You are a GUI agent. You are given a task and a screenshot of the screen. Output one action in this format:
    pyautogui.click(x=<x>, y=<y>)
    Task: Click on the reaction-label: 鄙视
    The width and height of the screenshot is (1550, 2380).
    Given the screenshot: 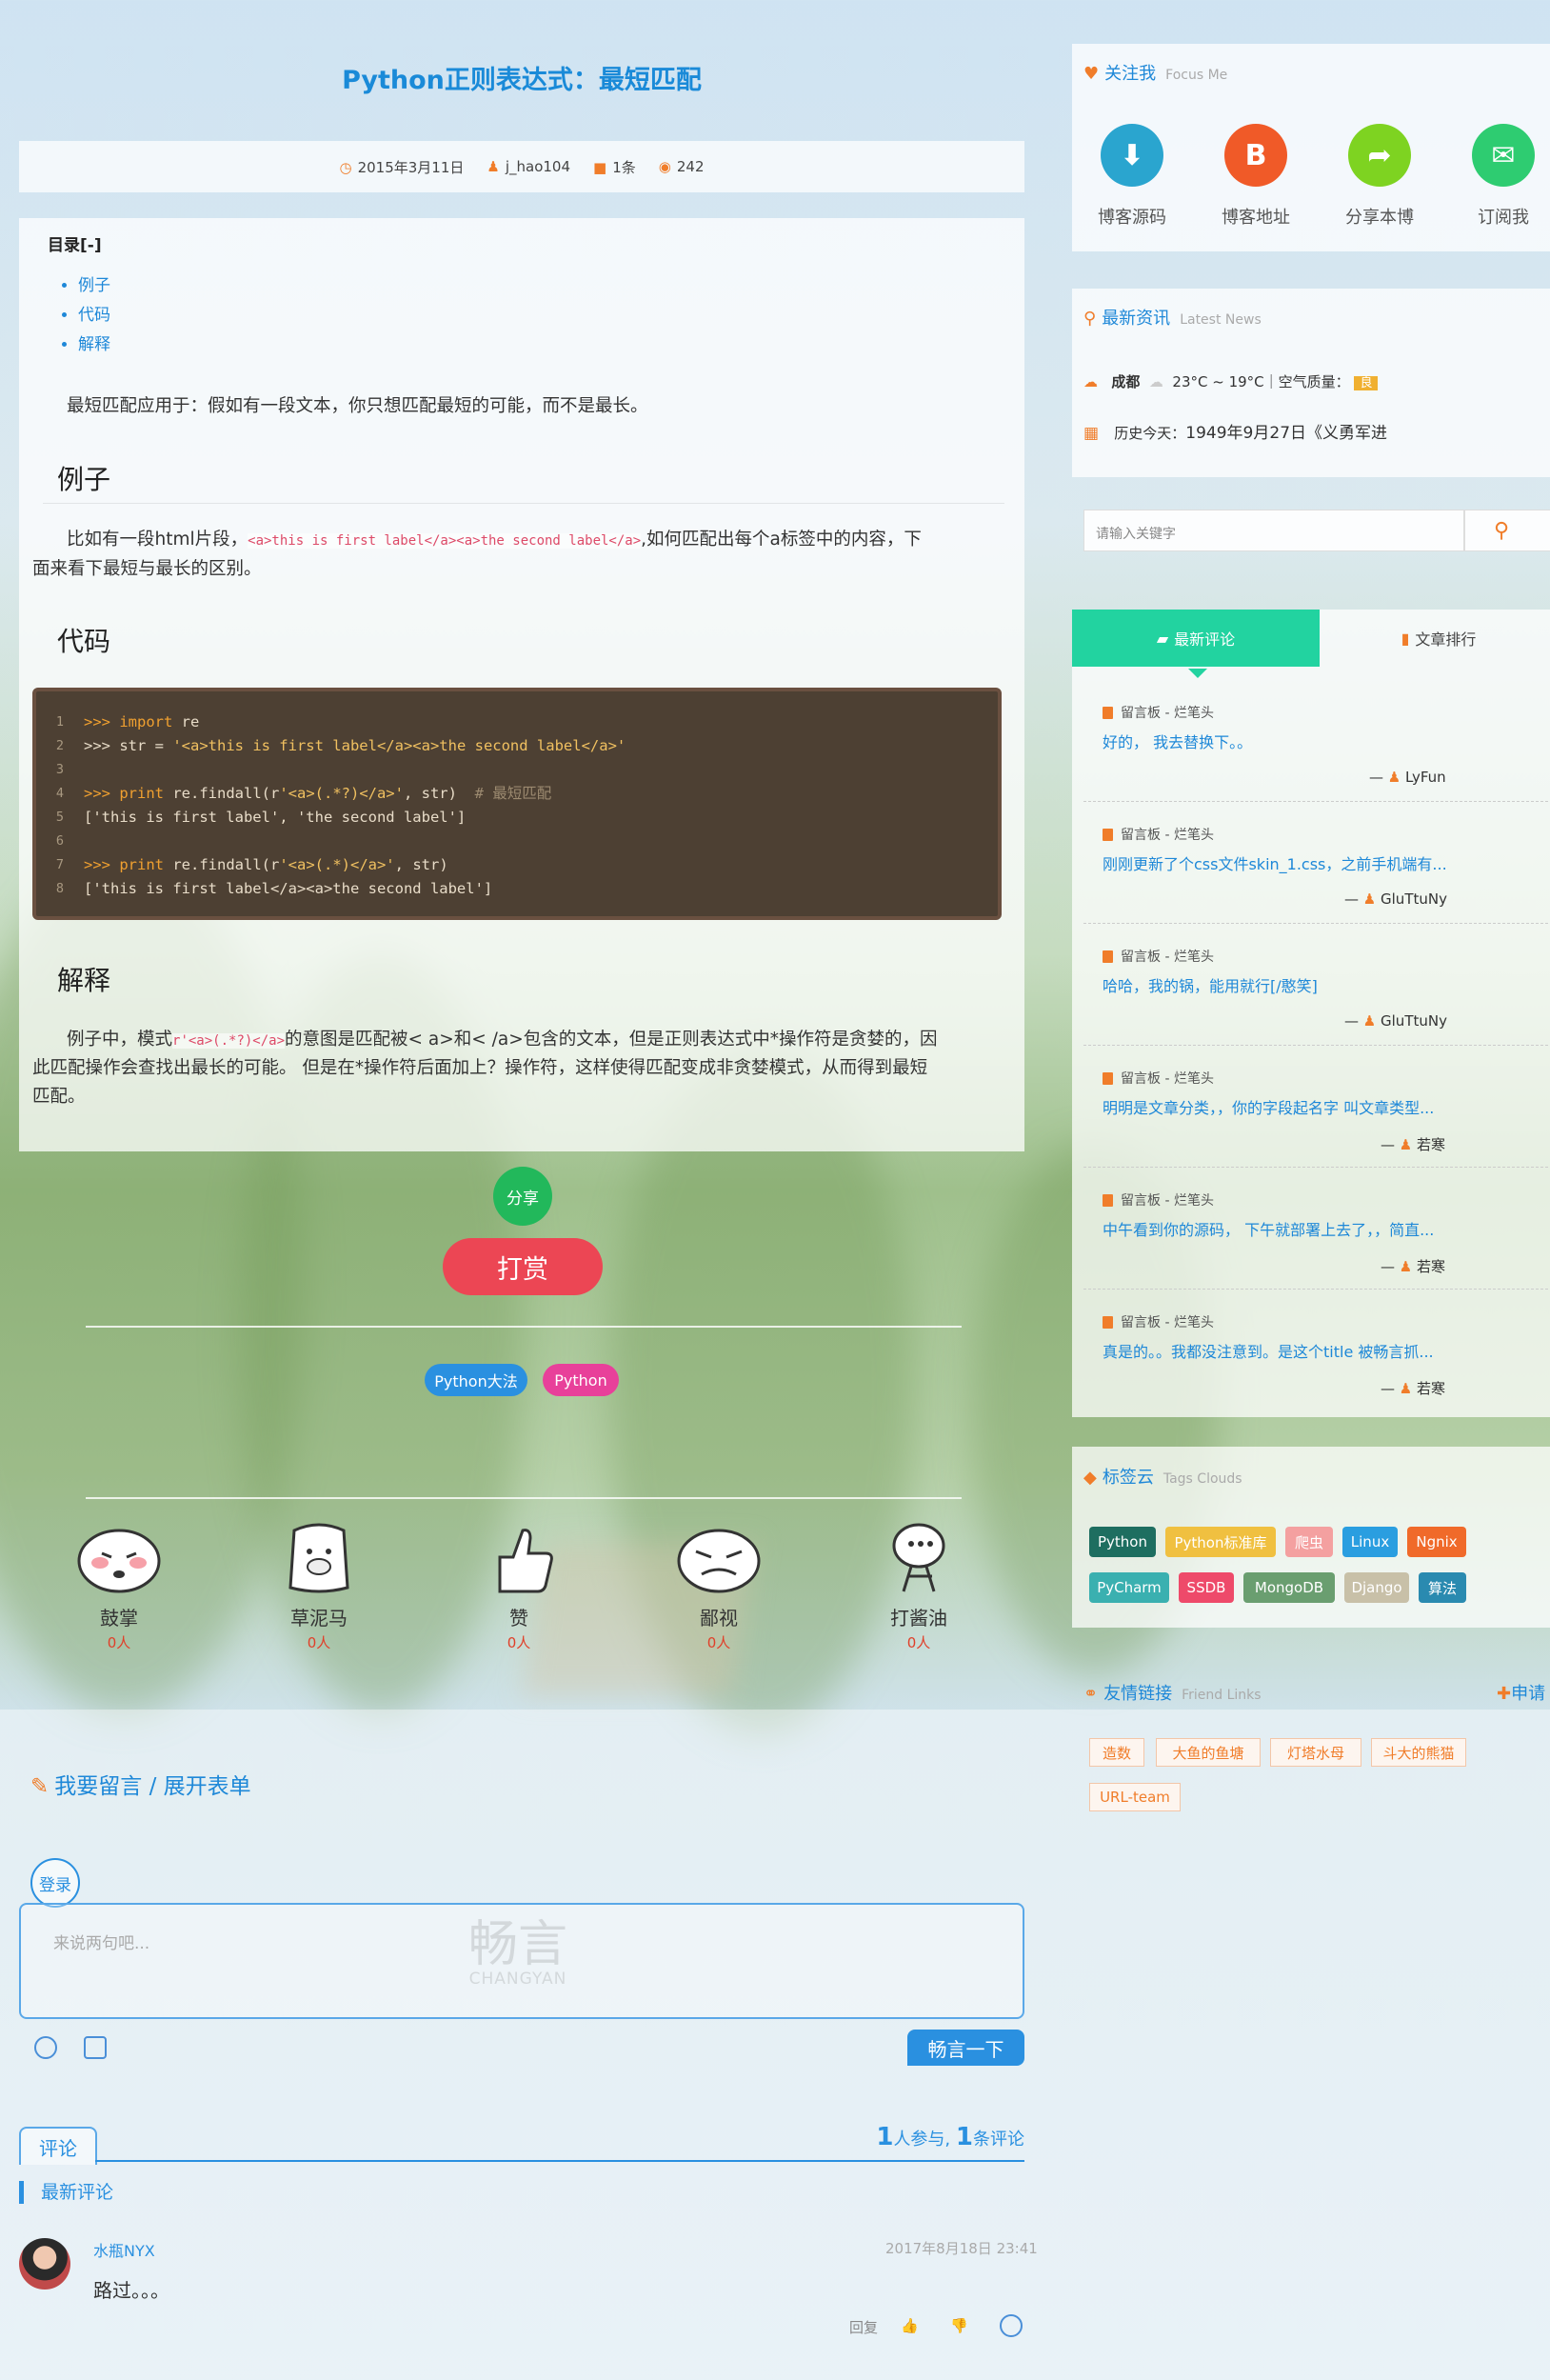 What is the action you would take?
    pyautogui.click(x=719, y=1618)
    